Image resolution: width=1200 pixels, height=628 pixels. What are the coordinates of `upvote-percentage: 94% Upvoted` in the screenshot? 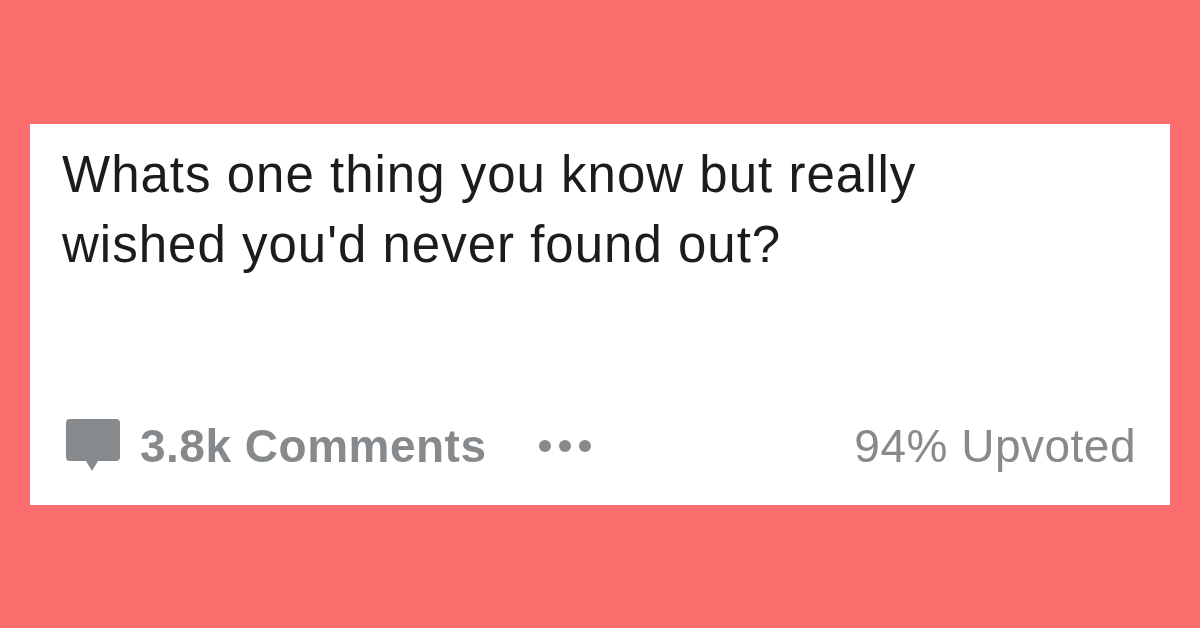 It's located at (995, 445).